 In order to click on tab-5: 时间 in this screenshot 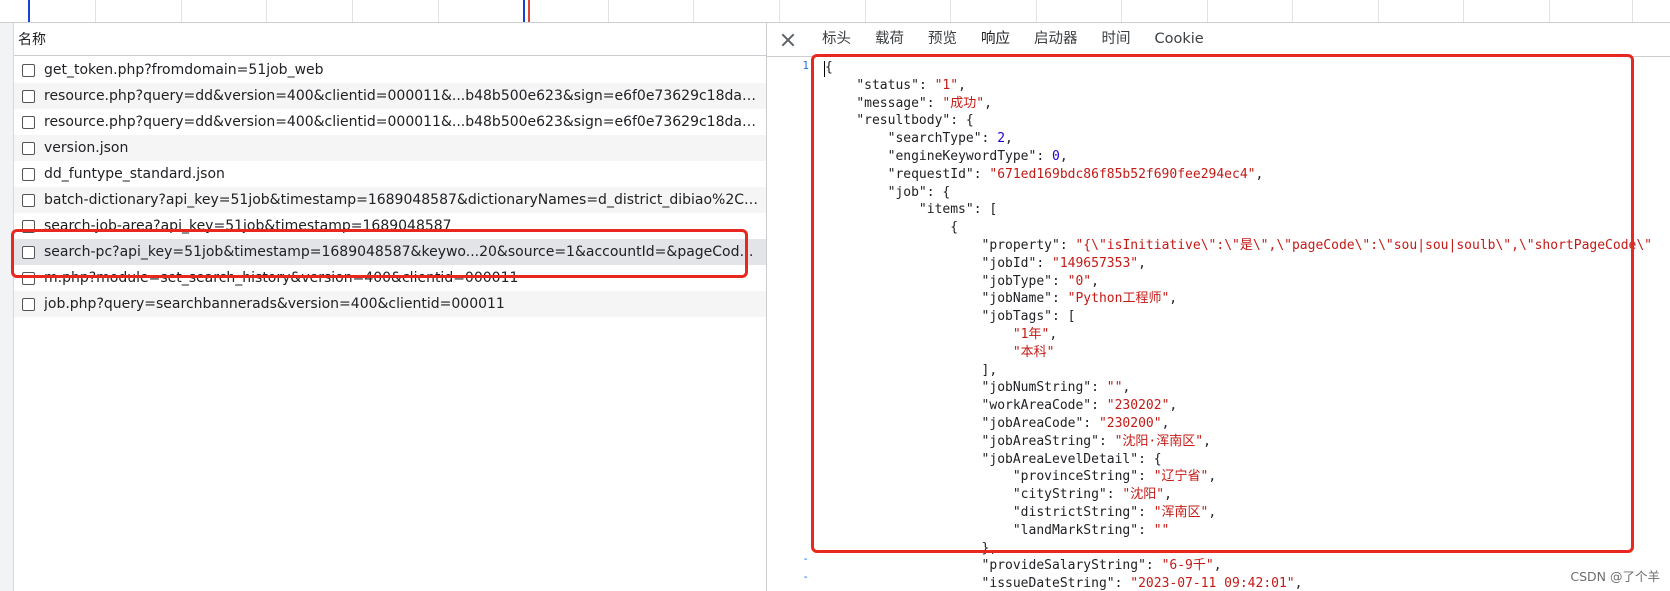, I will do `click(1116, 39)`.